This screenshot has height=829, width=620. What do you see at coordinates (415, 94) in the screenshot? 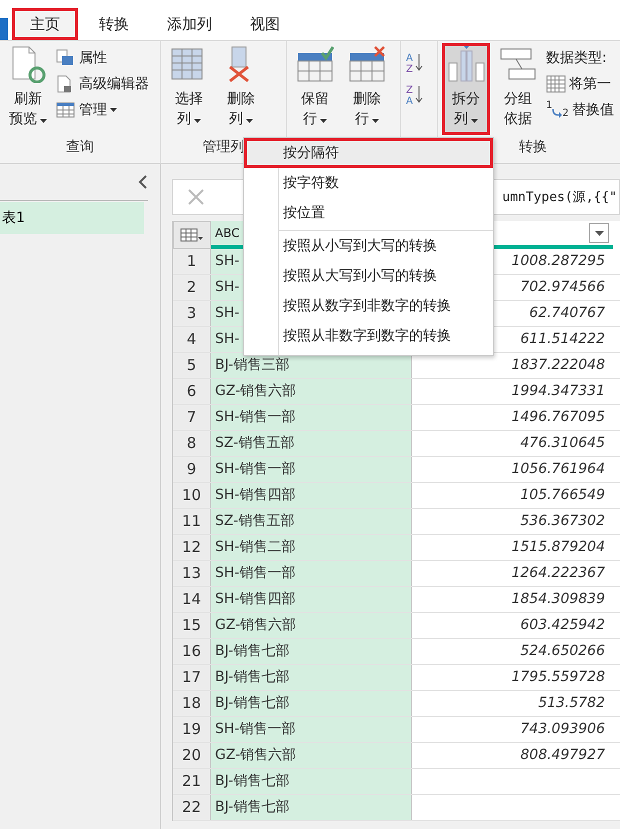
I see `sort-descending-button: Z A` at bounding box center [415, 94].